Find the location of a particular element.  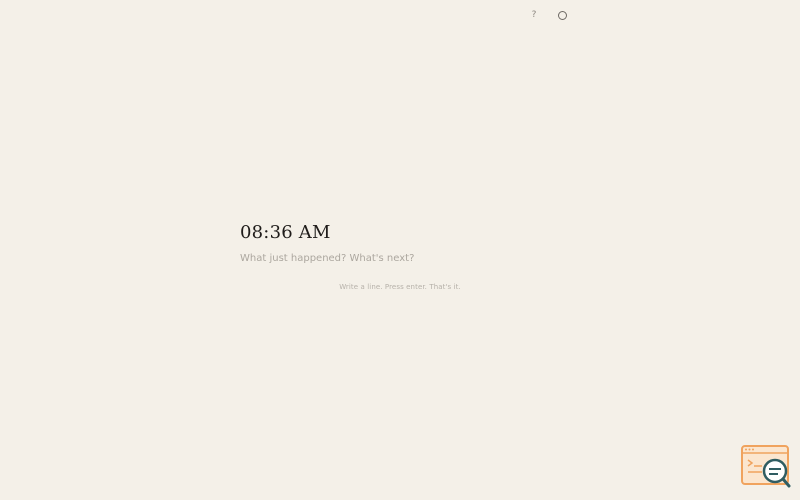

theme-toggle-button is located at coordinates (562, 15).